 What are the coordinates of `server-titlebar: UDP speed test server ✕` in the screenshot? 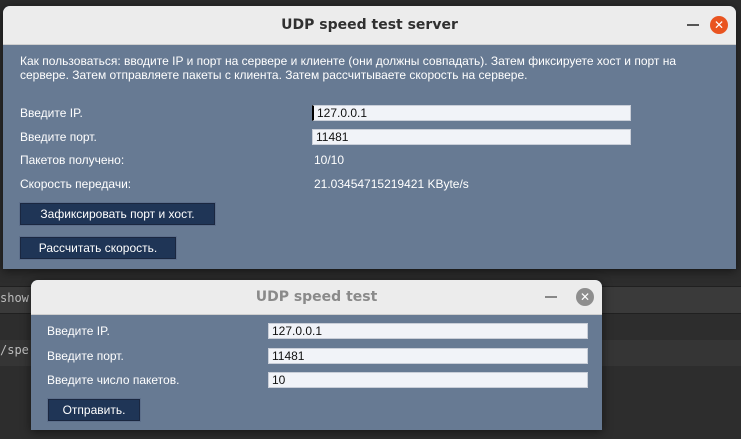 It's located at (369, 25).